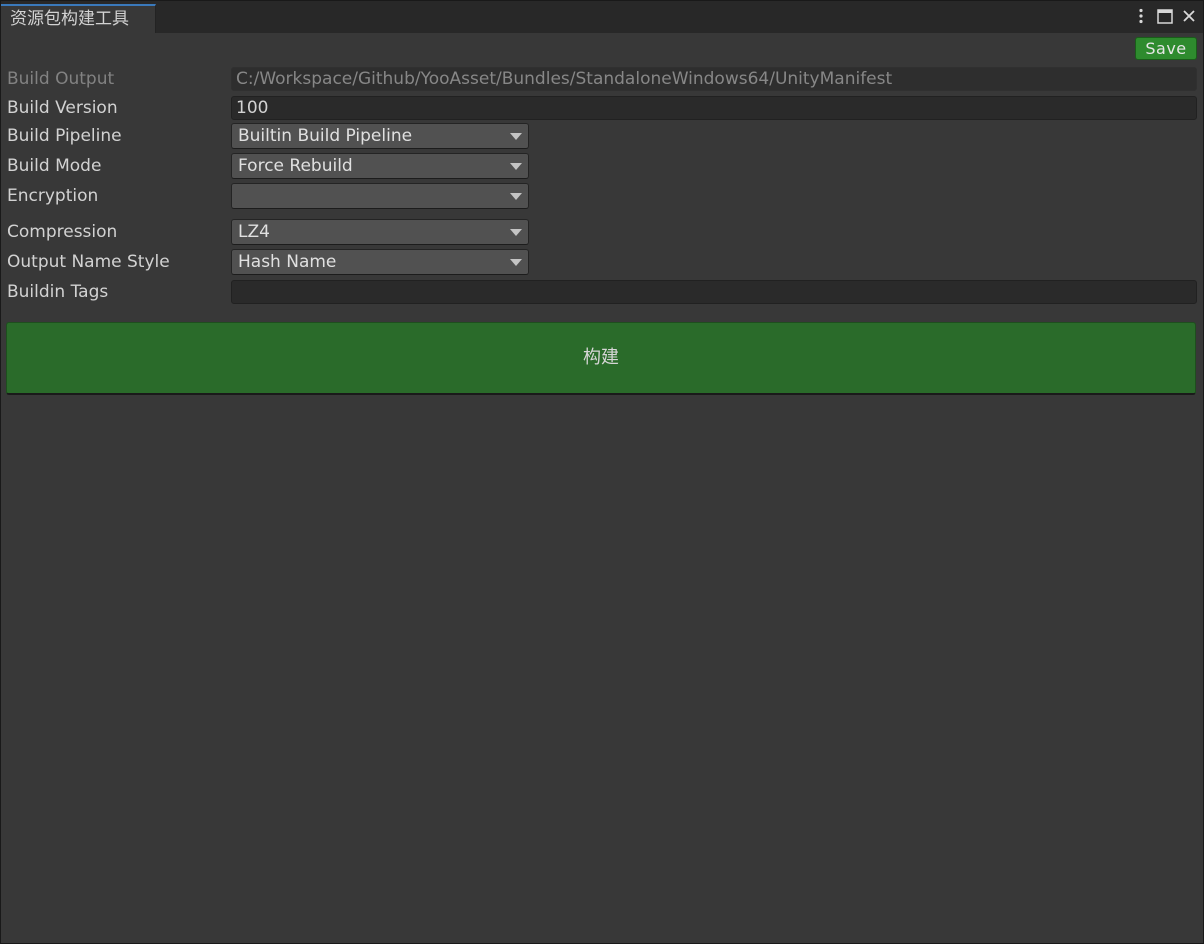 The height and width of the screenshot is (944, 1204). I want to click on encryption-dropdown, so click(380, 196).